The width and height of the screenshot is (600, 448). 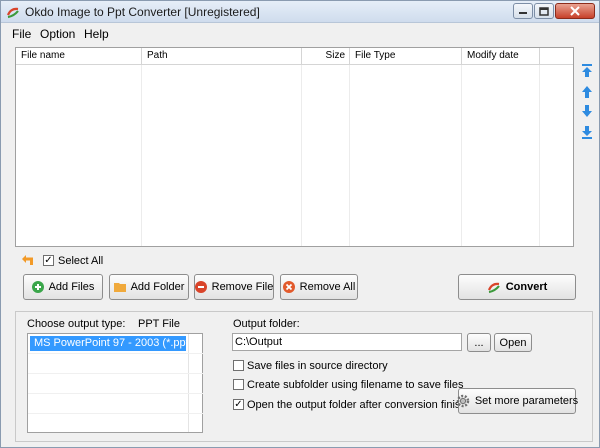 What do you see at coordinates (119, 287) in the screenshot?
I see `folder-icon` at bounding box center [119, 287].